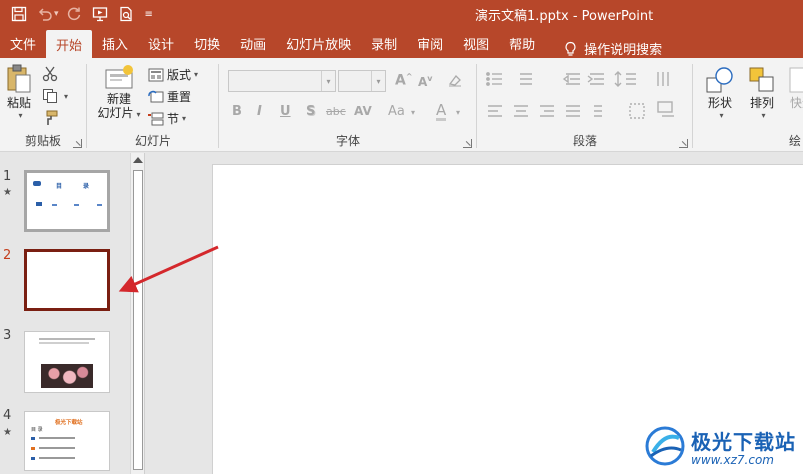 This screenshot has height=474, width=803. Describe the element at coordinates (67, 441) in the screenshot. I see `slide-thumbnail-4: 极光下载站 目 录` at that location.